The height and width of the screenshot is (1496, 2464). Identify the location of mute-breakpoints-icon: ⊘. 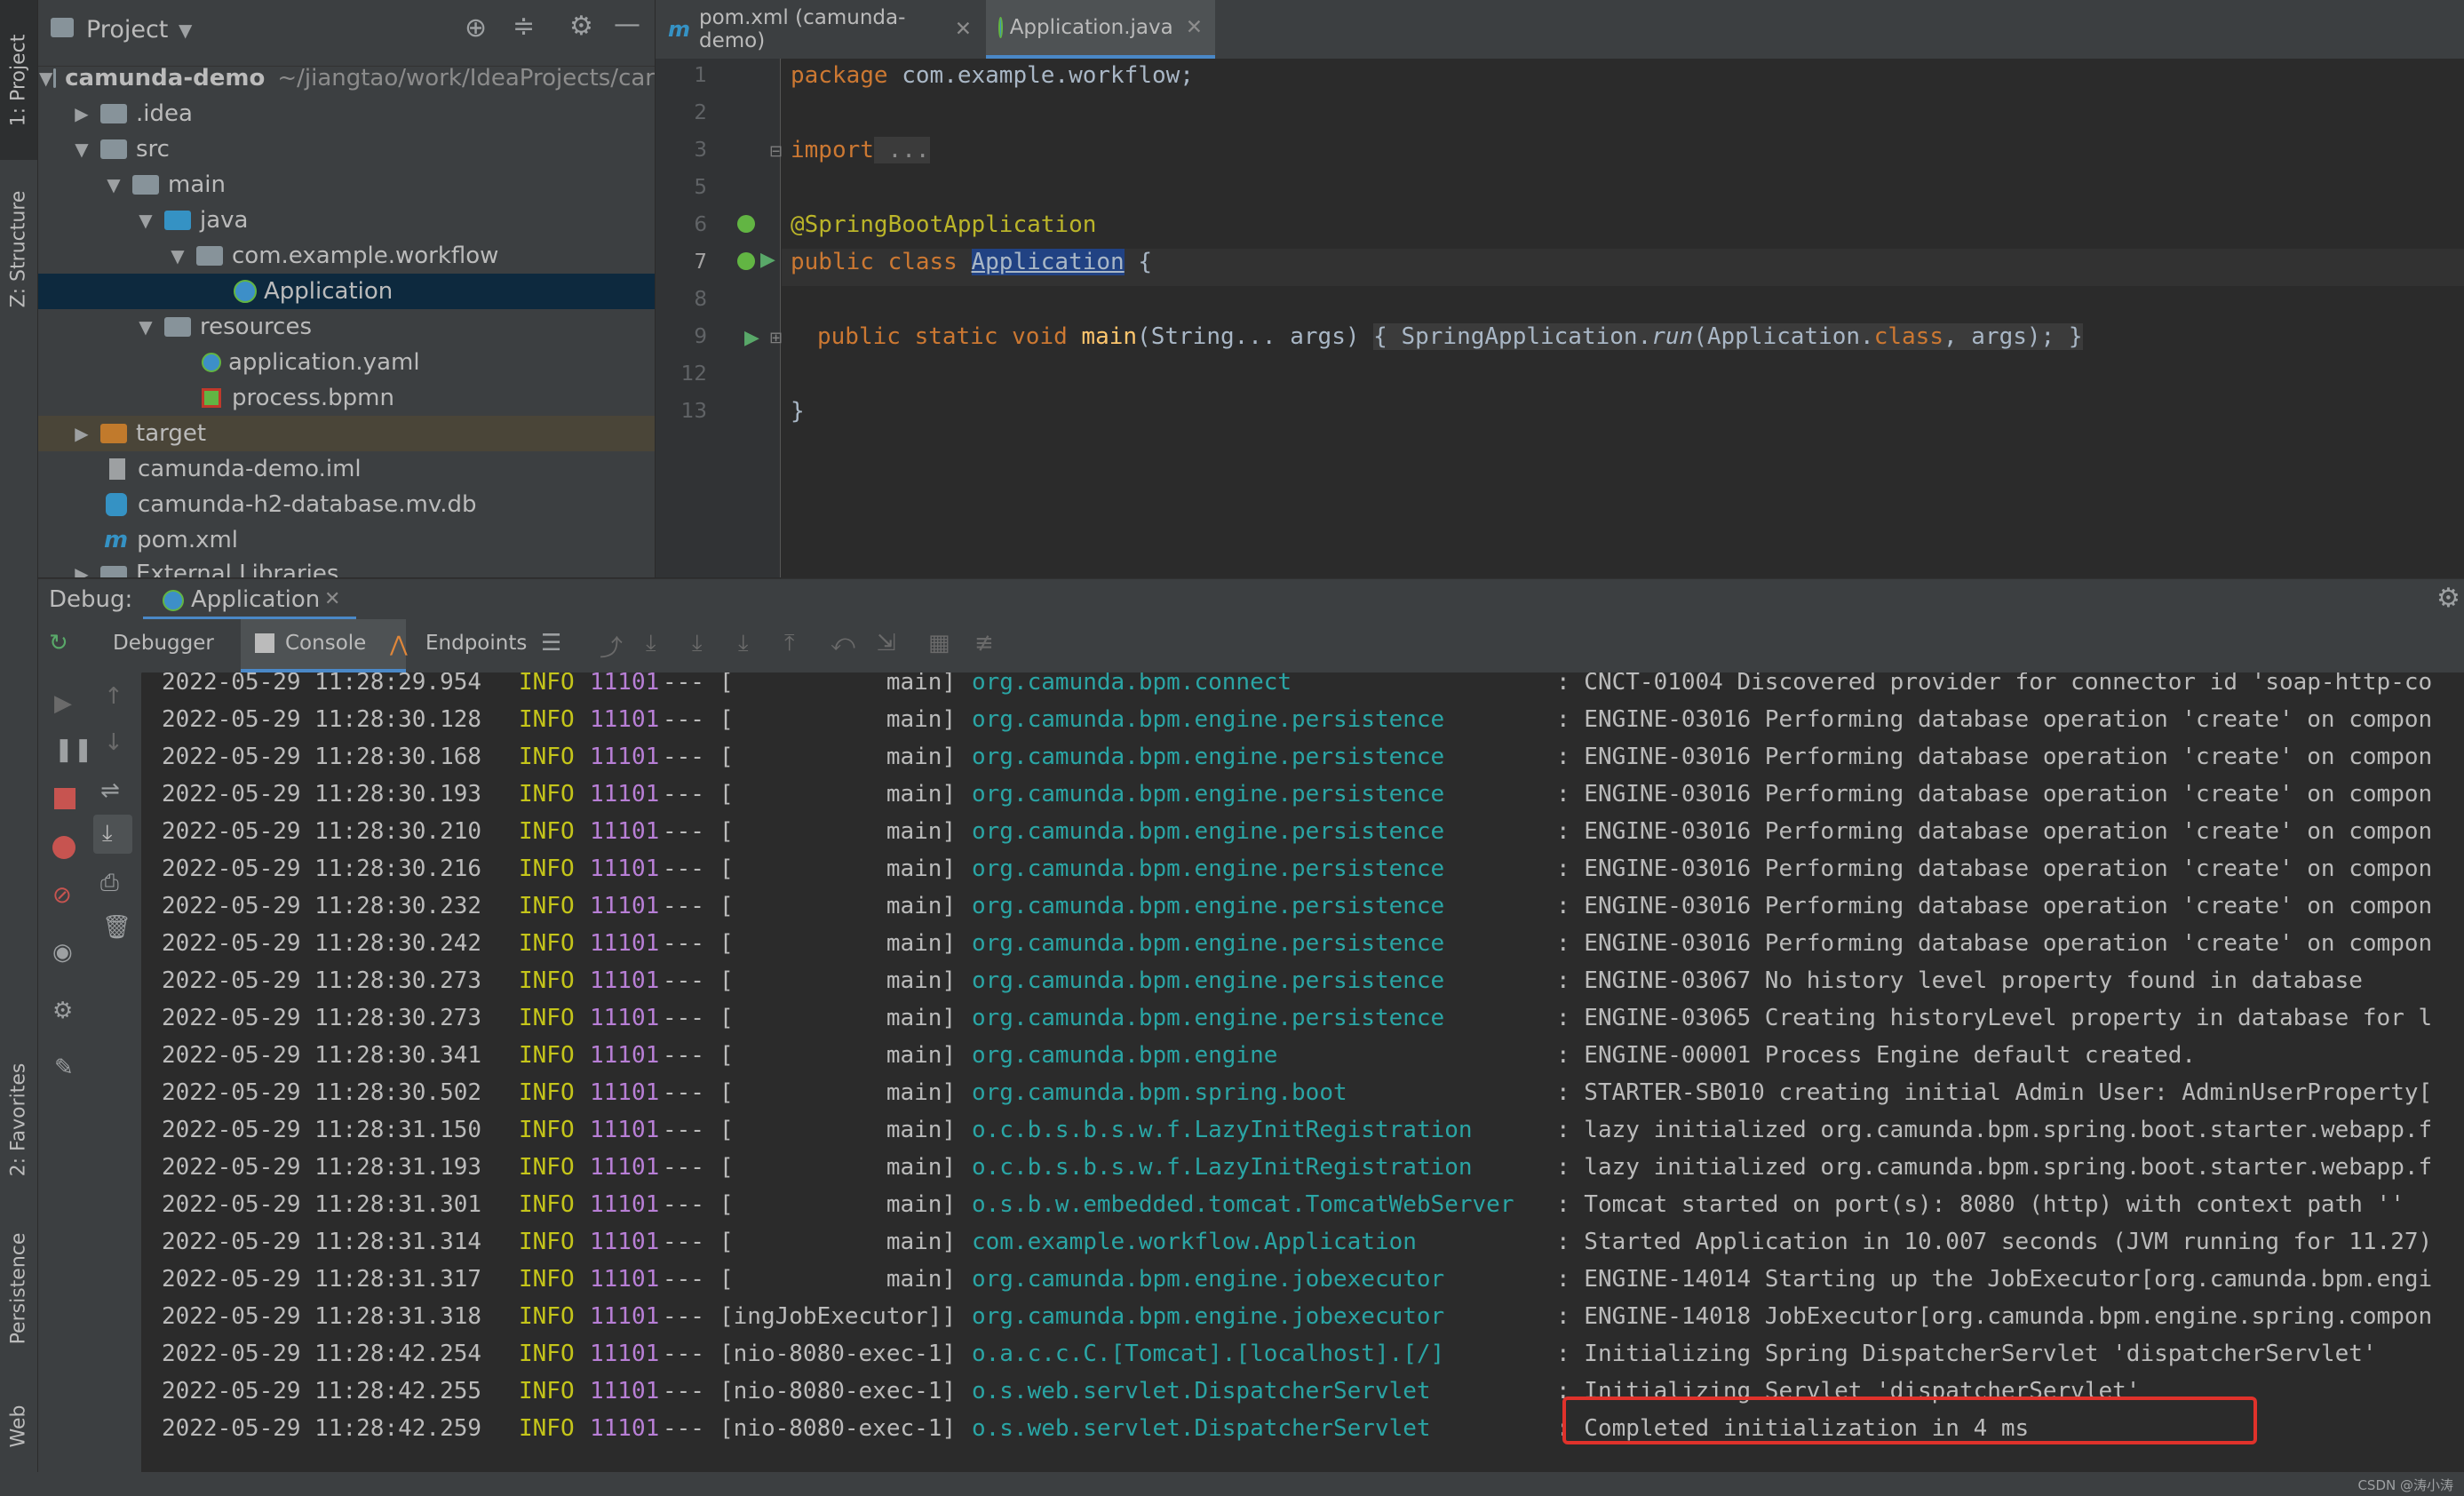
(62, 895).